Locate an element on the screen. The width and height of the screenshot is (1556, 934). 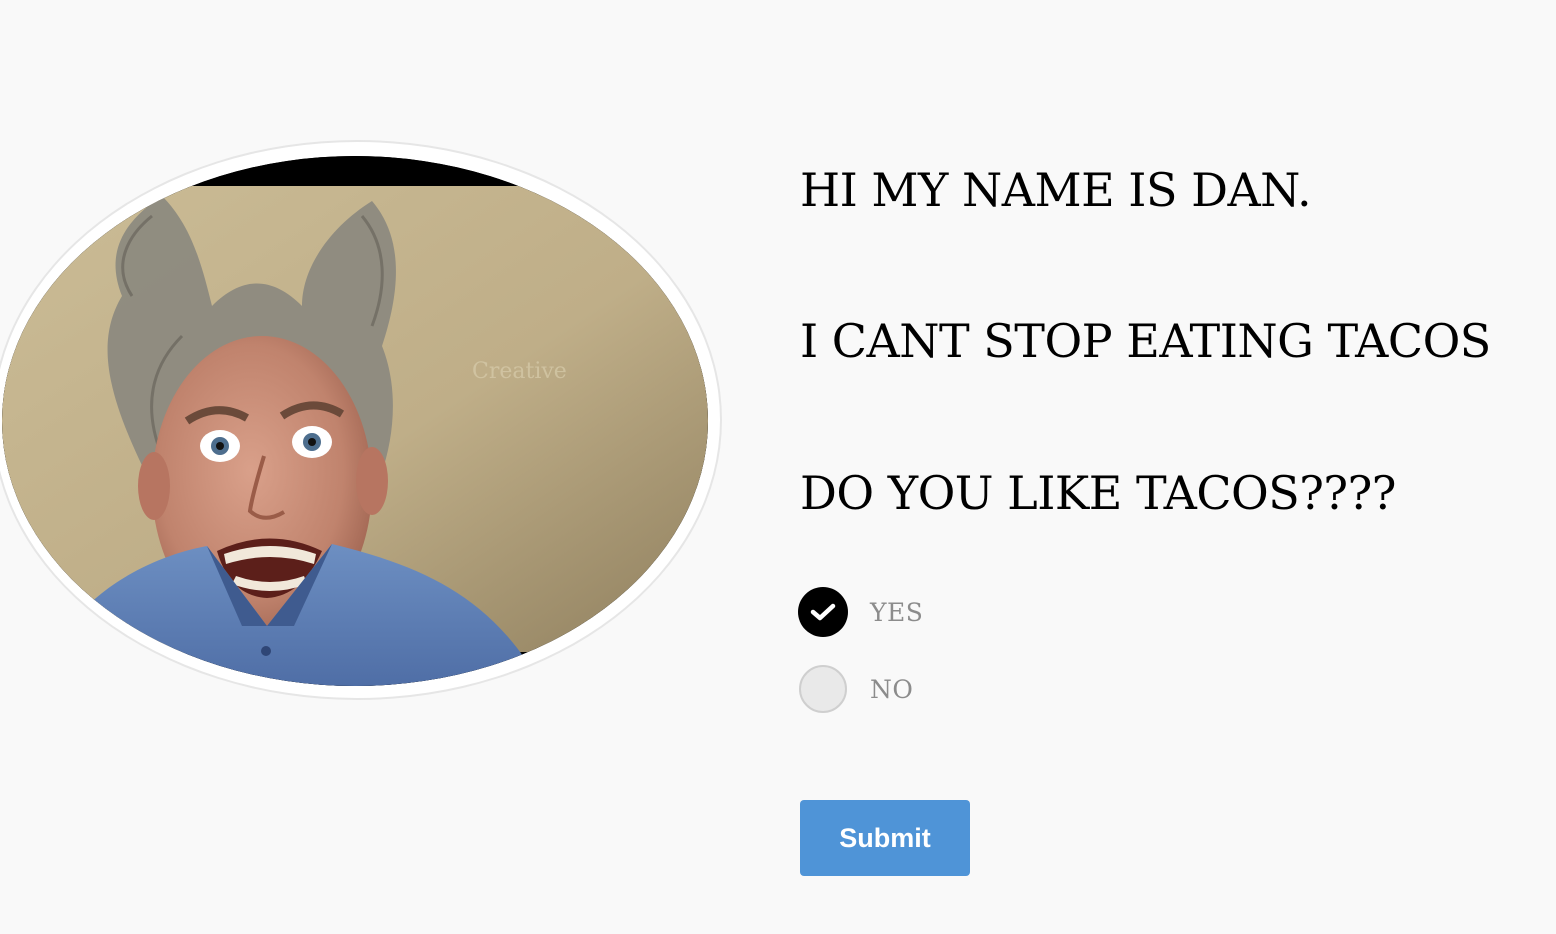
option-yes: YES is located at coordinates (860, 612).